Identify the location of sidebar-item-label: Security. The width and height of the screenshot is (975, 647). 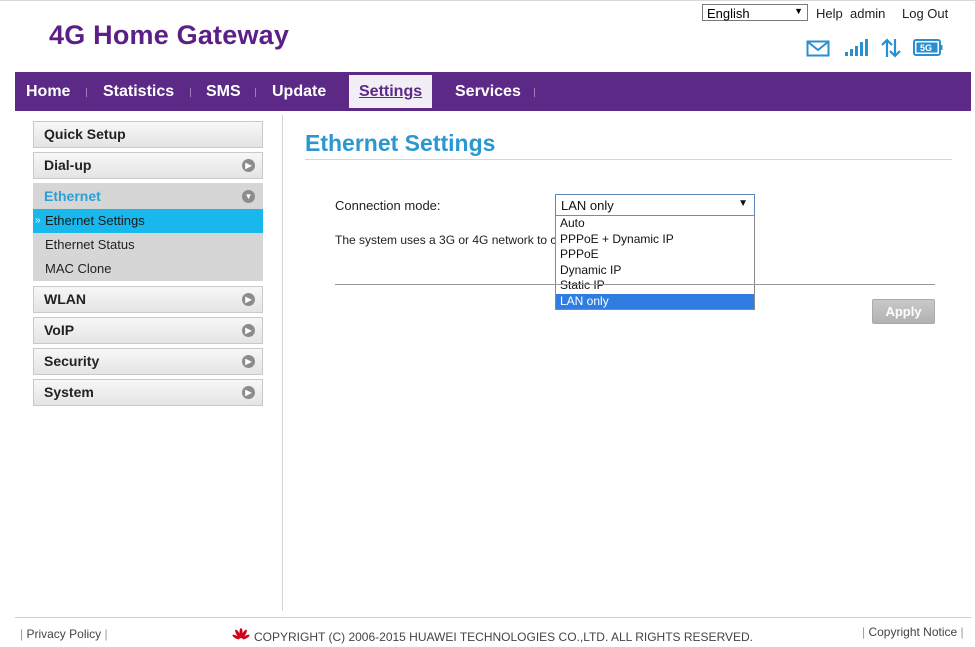
(72, 361).